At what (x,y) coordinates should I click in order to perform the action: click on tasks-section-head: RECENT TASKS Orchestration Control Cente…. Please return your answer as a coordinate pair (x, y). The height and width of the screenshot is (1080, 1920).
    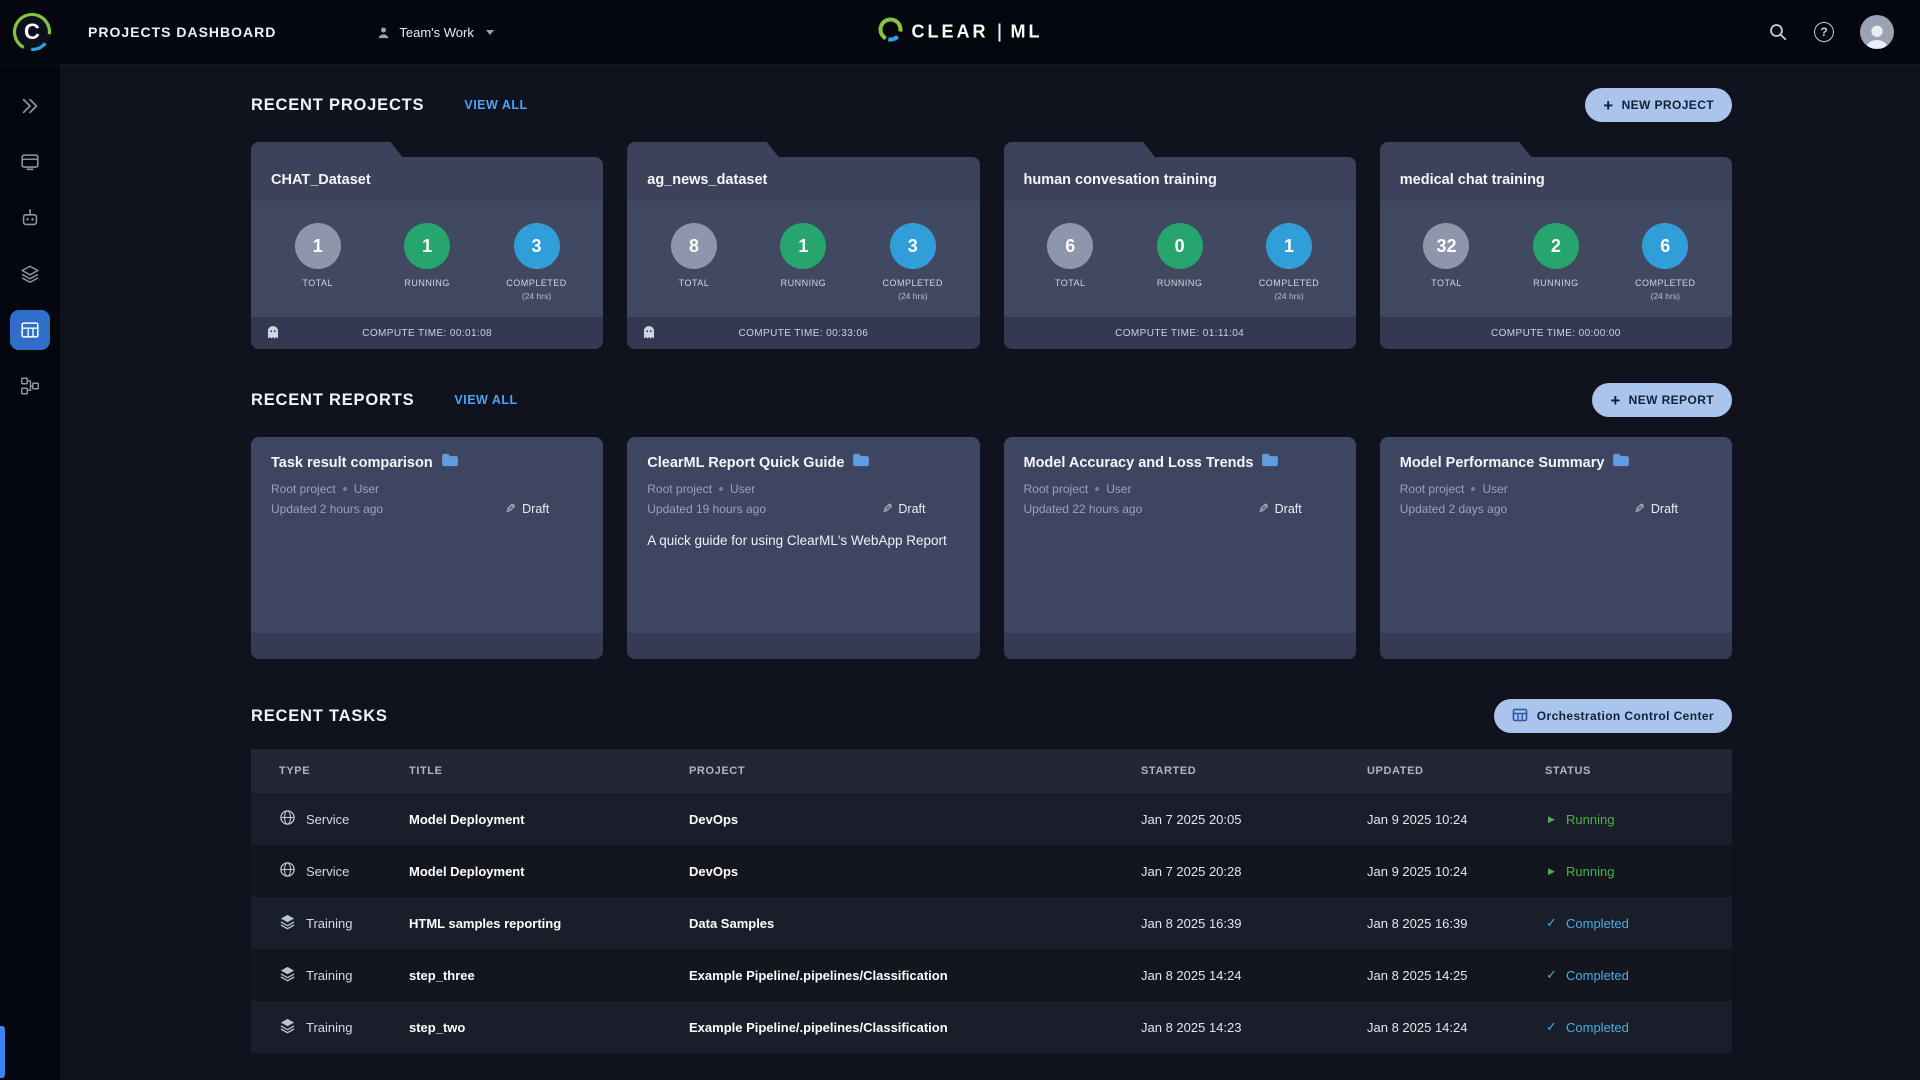
    Looking at the image, I should click on (991, 716).